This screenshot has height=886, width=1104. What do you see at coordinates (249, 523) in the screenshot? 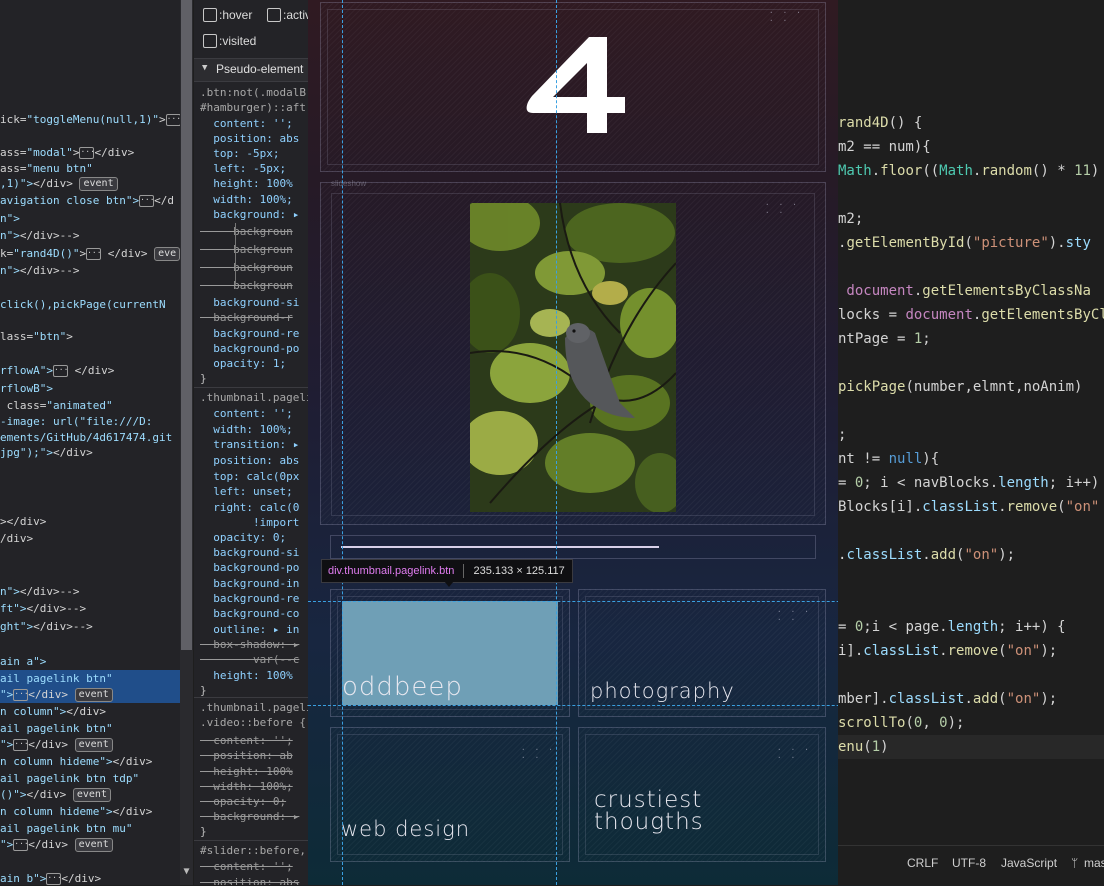
I see `css-declaration: !import` at bounding box center [249, 523].